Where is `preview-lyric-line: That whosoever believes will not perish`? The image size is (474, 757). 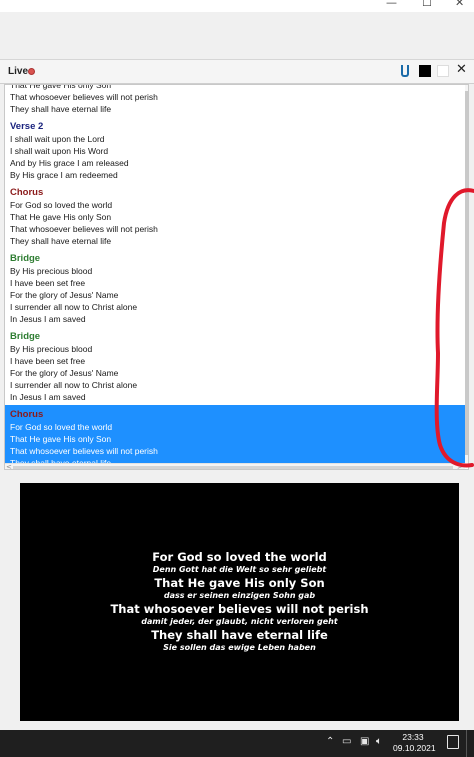 preview-lyric-line: That whosoever believes will not perish is located at coordinates (239, 609).